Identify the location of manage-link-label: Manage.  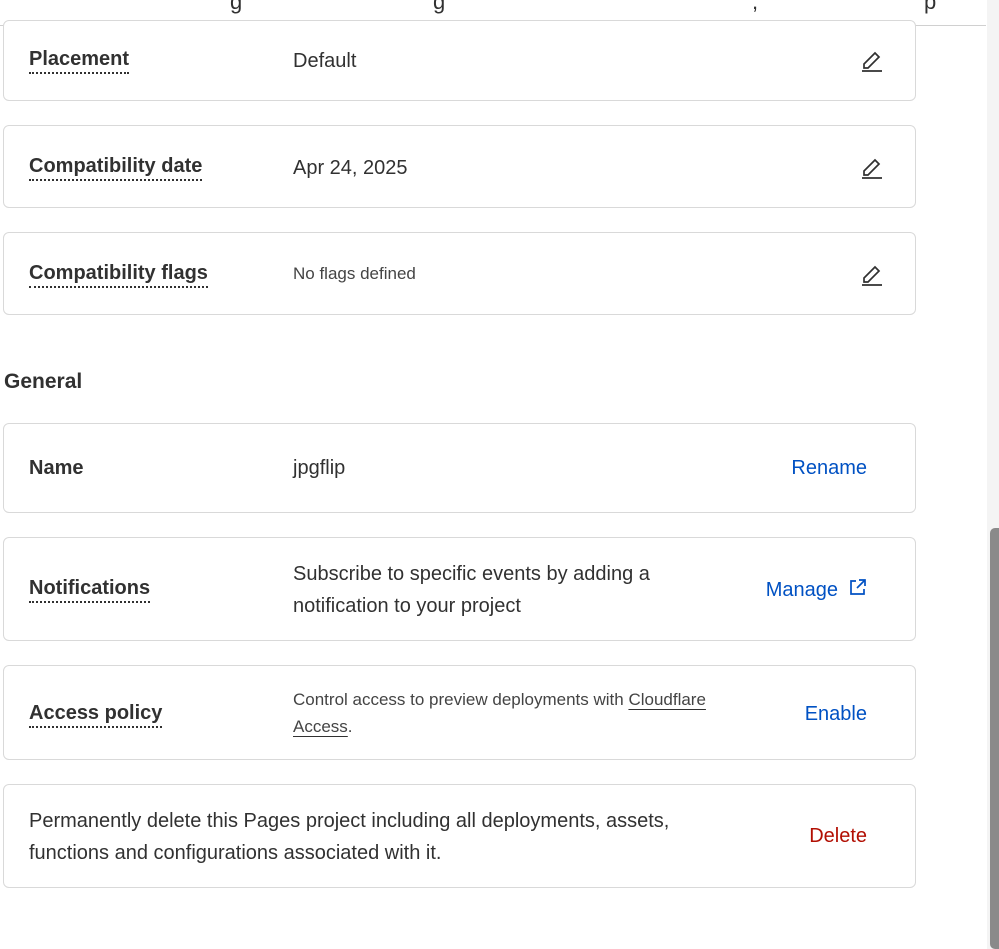
(801, 590).